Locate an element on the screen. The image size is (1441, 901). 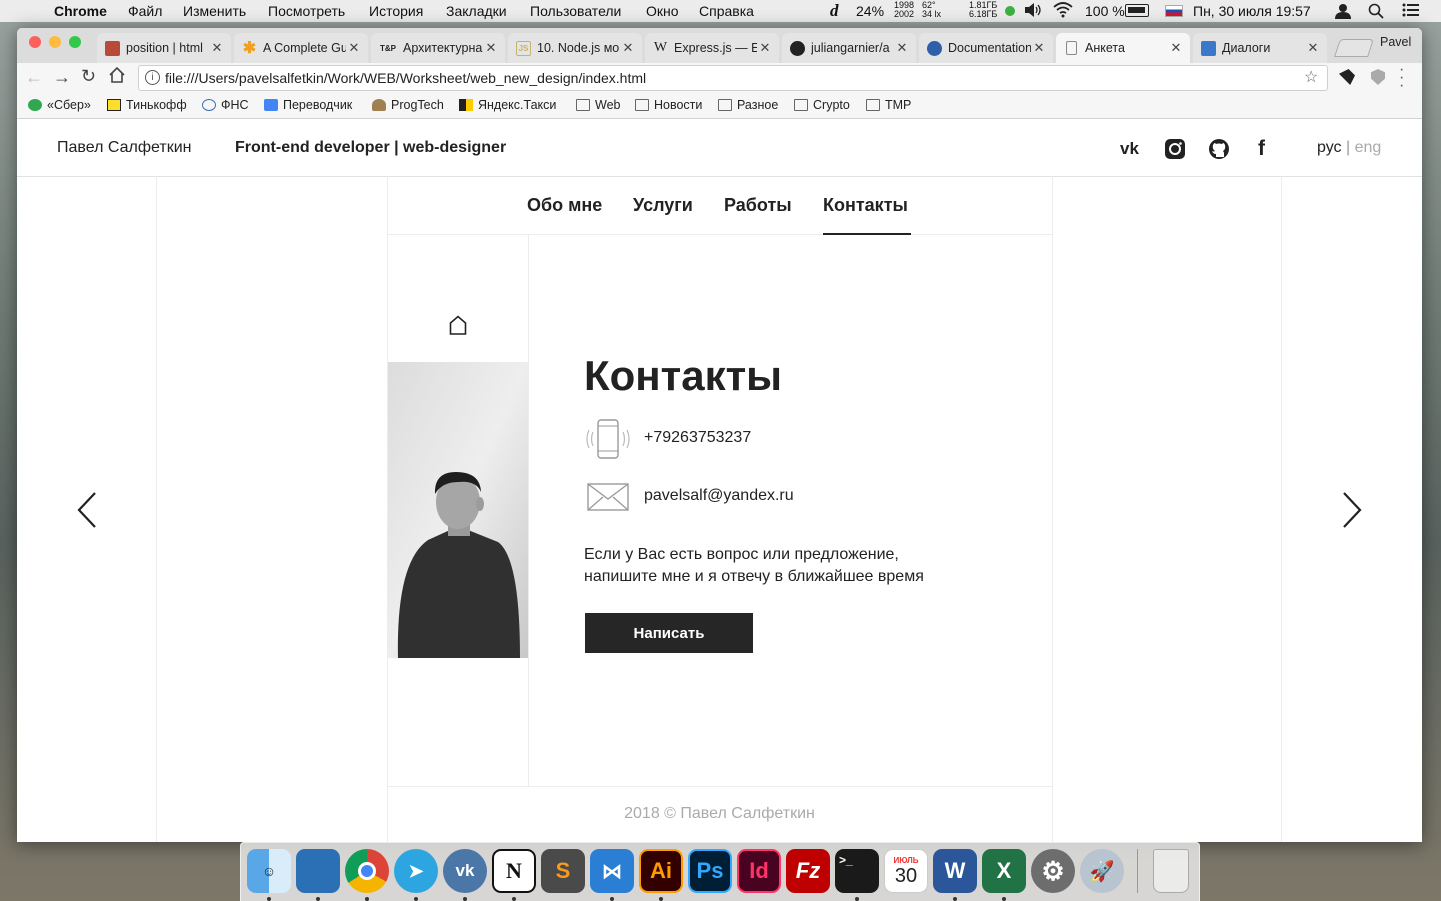
shield-extension-icon is located at coordinates (1378, 77).